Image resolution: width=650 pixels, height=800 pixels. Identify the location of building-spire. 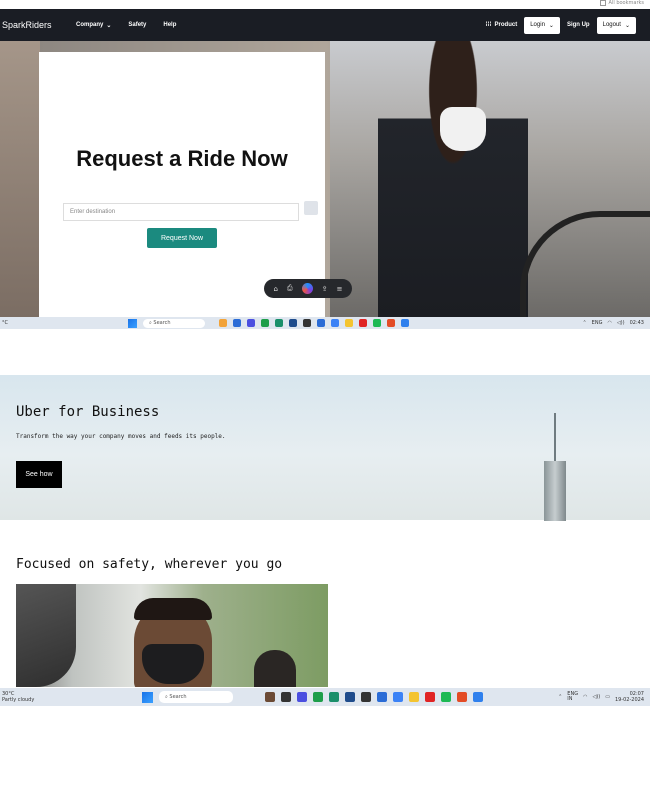
(555, 438).